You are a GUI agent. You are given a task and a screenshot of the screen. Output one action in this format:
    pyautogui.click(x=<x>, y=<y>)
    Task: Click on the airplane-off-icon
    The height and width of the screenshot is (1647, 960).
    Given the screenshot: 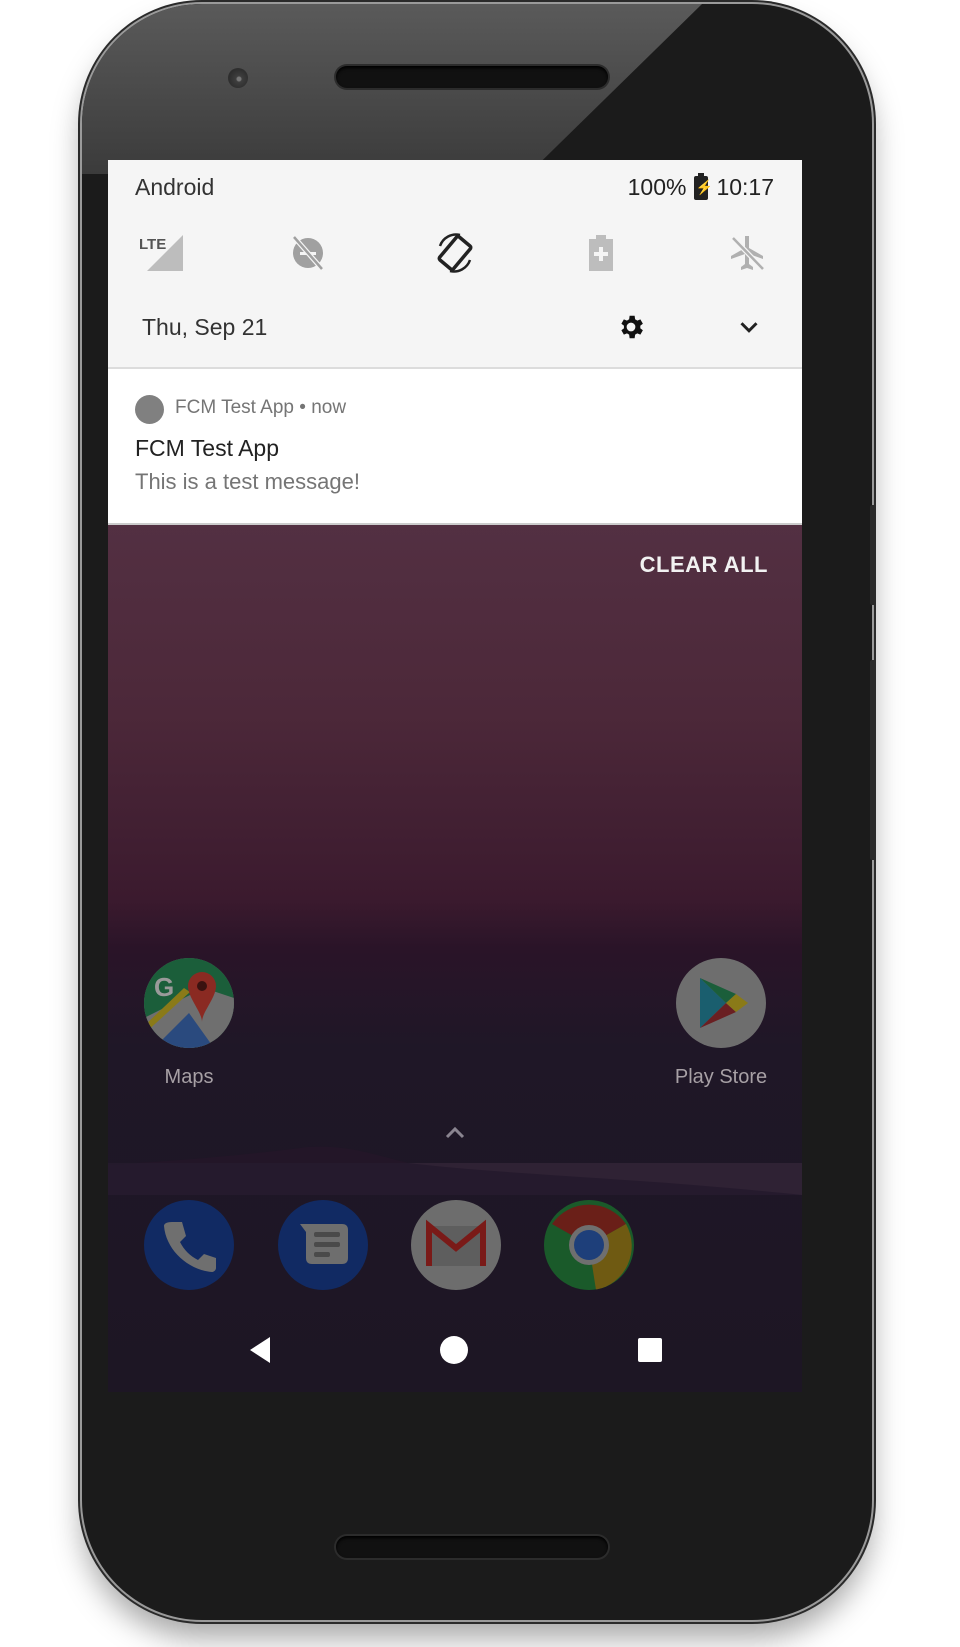 What is the action you would take?
    pyautogui.click(x=748, y=253)
    